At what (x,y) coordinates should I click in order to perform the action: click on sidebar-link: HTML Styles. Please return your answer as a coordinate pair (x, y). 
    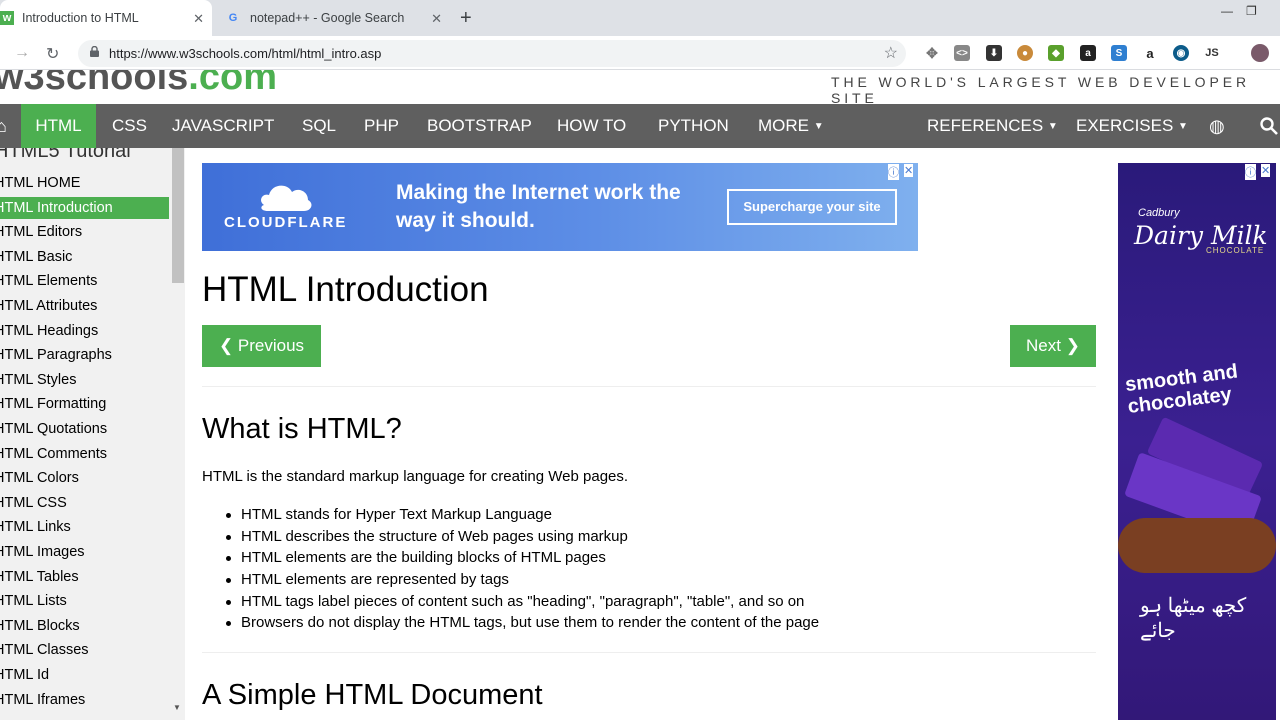
    Looking at the image, I should click on (84, 380).